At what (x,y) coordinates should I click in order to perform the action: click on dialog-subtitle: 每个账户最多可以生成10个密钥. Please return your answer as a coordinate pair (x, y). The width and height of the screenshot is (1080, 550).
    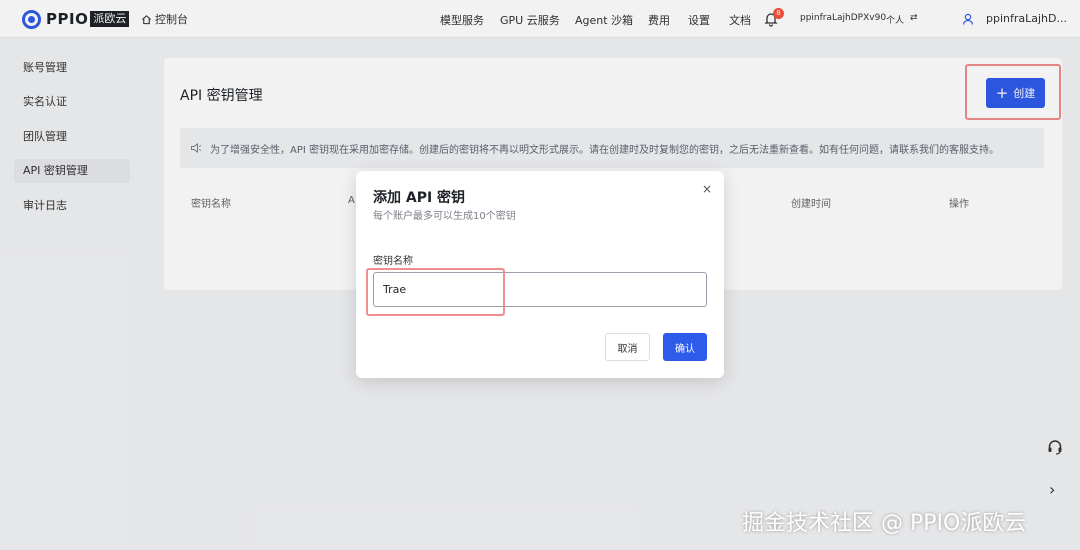
    Looking at the image, I should click on (444, 216).